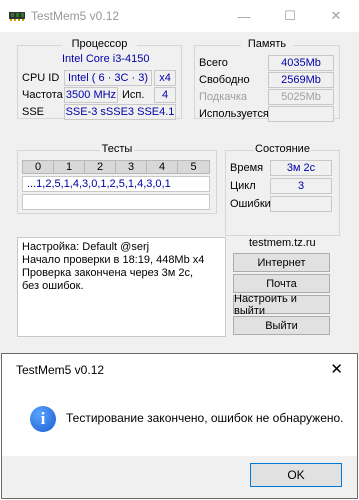 The height and width of the screenshot is (500, 359). I want to click on threads-field: x4, so click(165, 78).